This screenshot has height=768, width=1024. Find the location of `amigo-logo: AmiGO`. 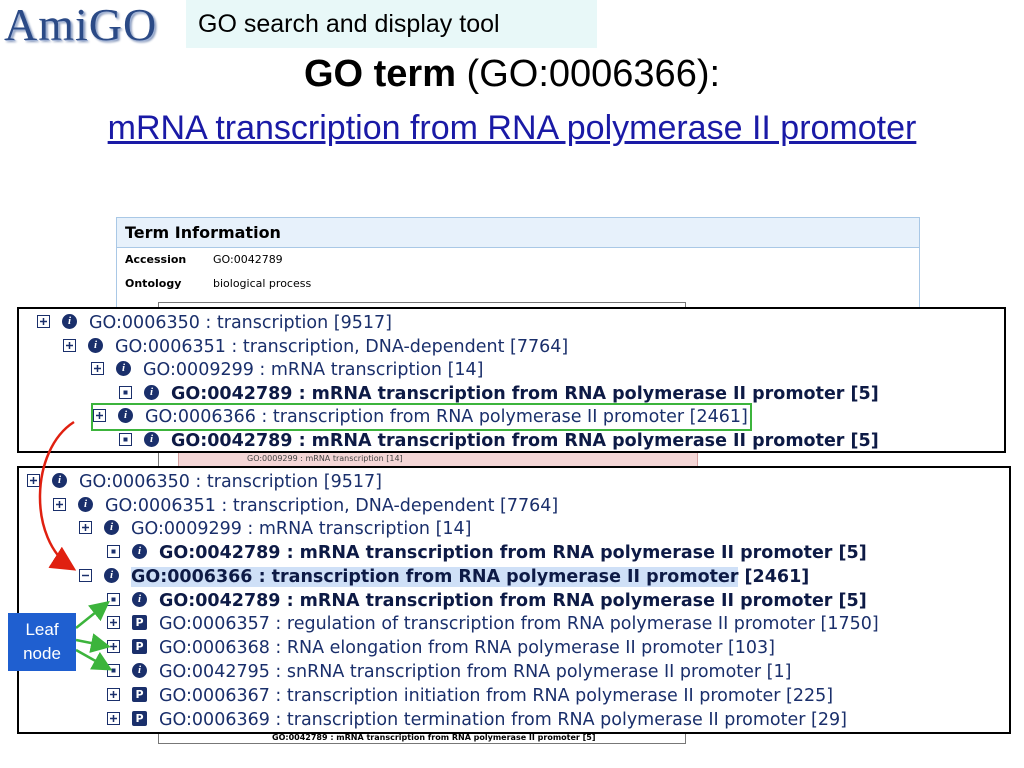

amigo-logo: AmiGO is located at coordinates (81, 25).